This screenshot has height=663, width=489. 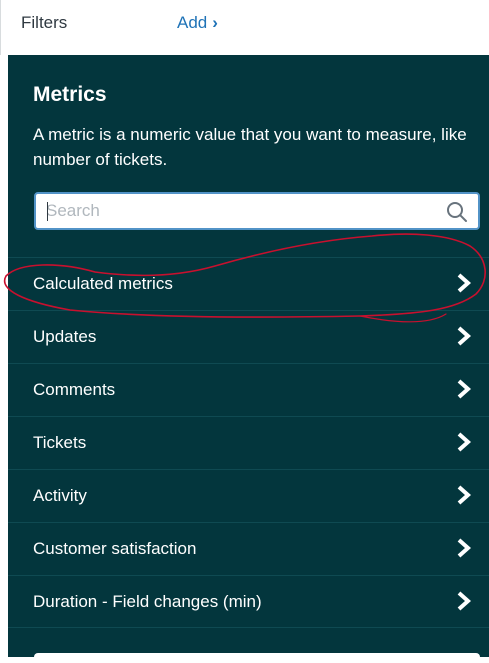 What do you see at coordinates (457, 212) in the screenshot?
I see `search-icon` at bounding box center [457, 212].